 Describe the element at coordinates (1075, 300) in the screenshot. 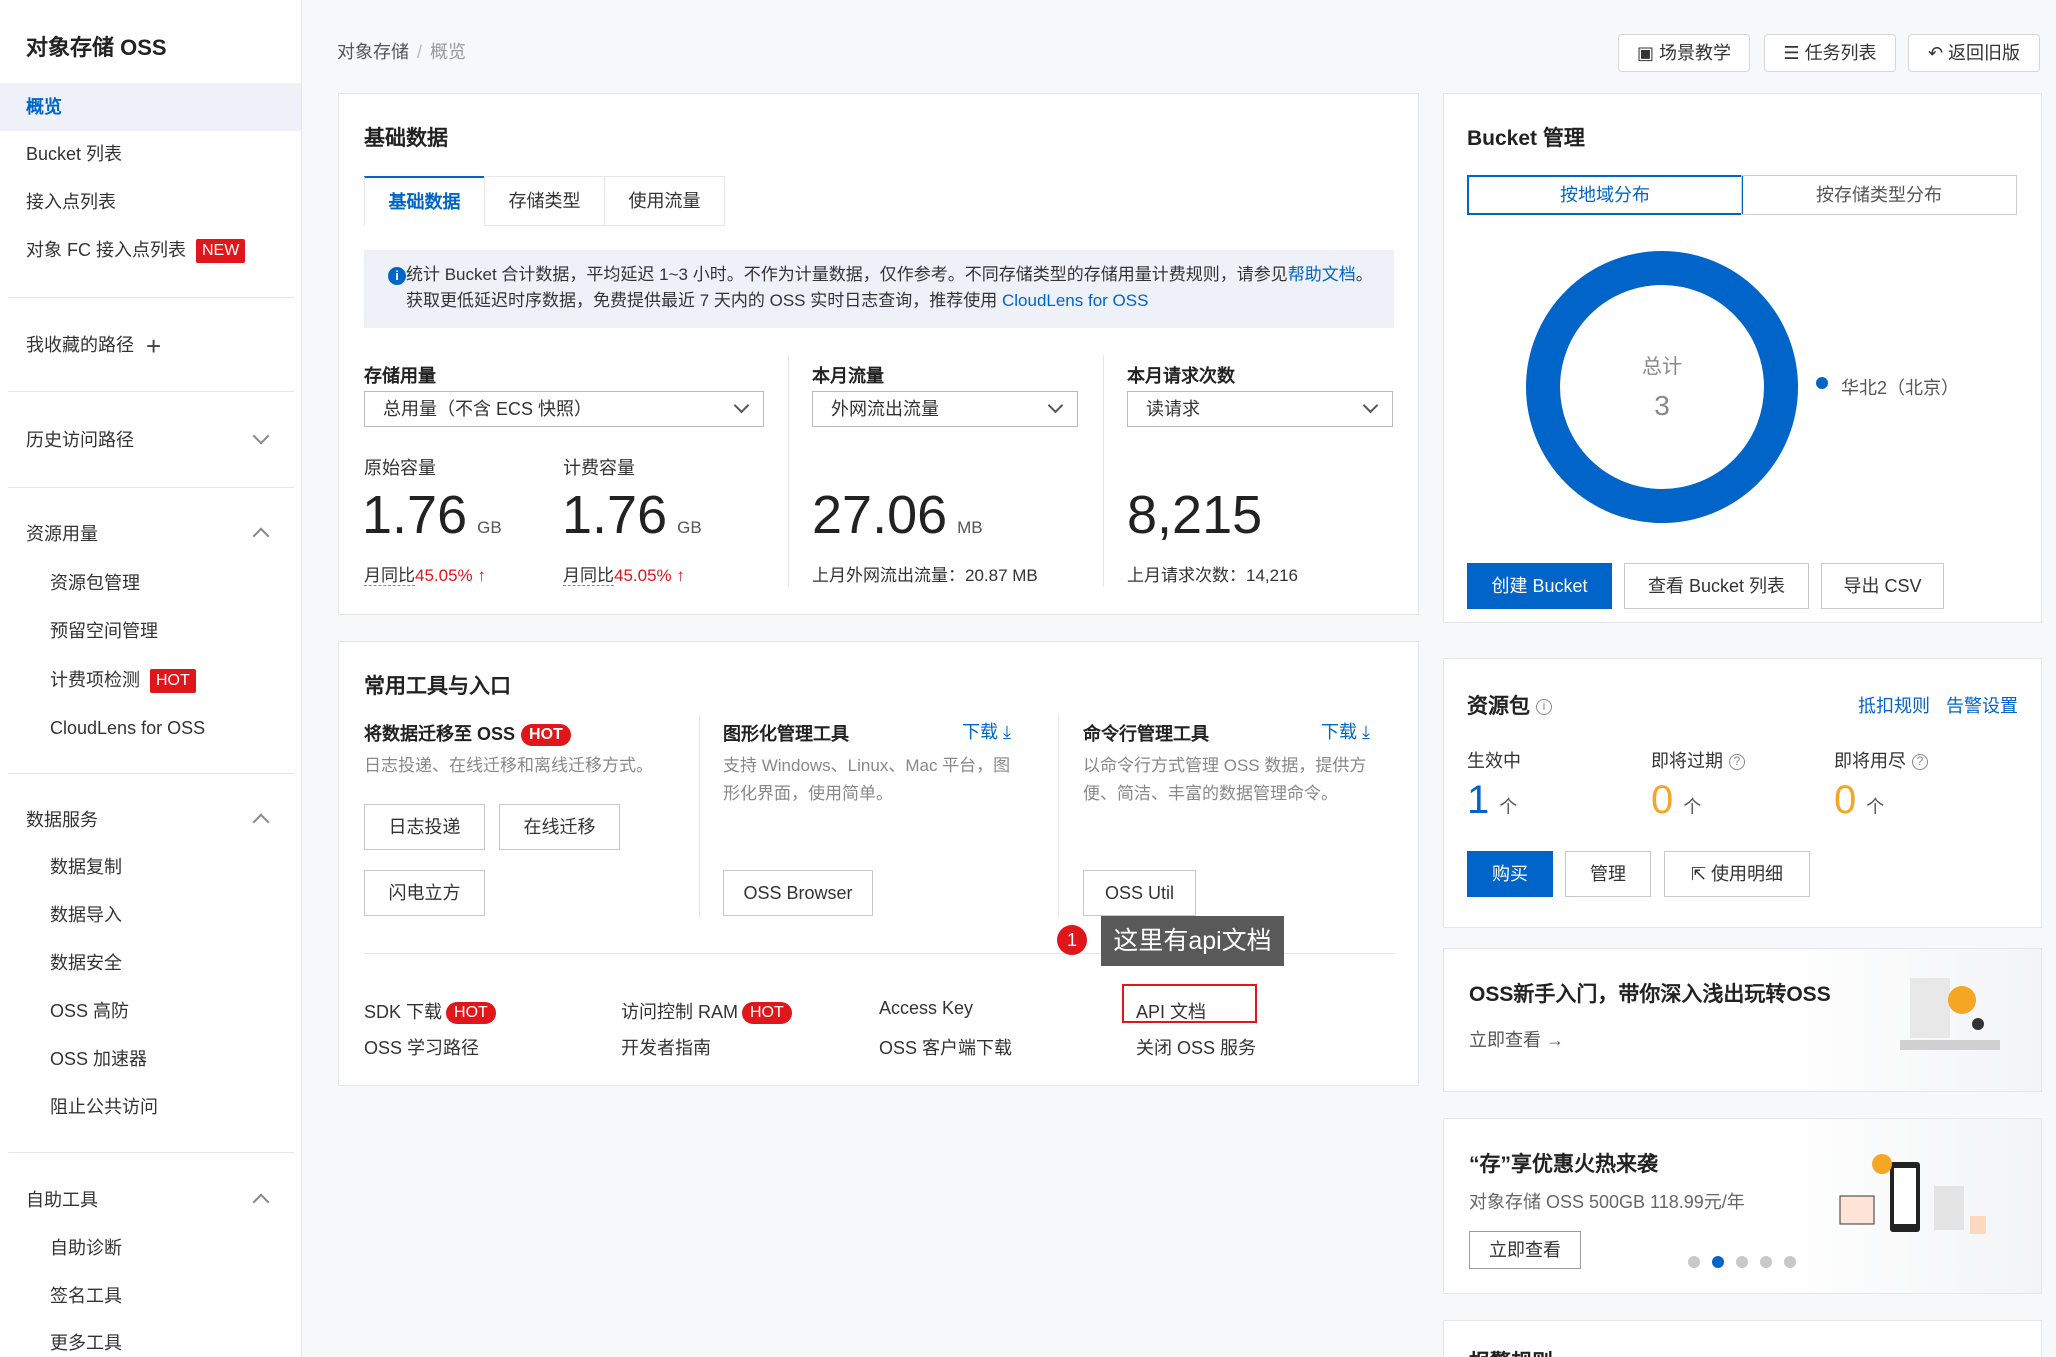

I see `cloudlens-link: CloudLens for OSS` at that location.